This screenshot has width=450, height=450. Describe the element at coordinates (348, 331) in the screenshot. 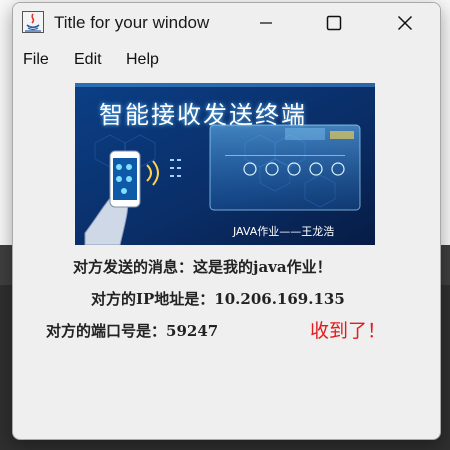

I see `received-status: 收到了！` at that location.